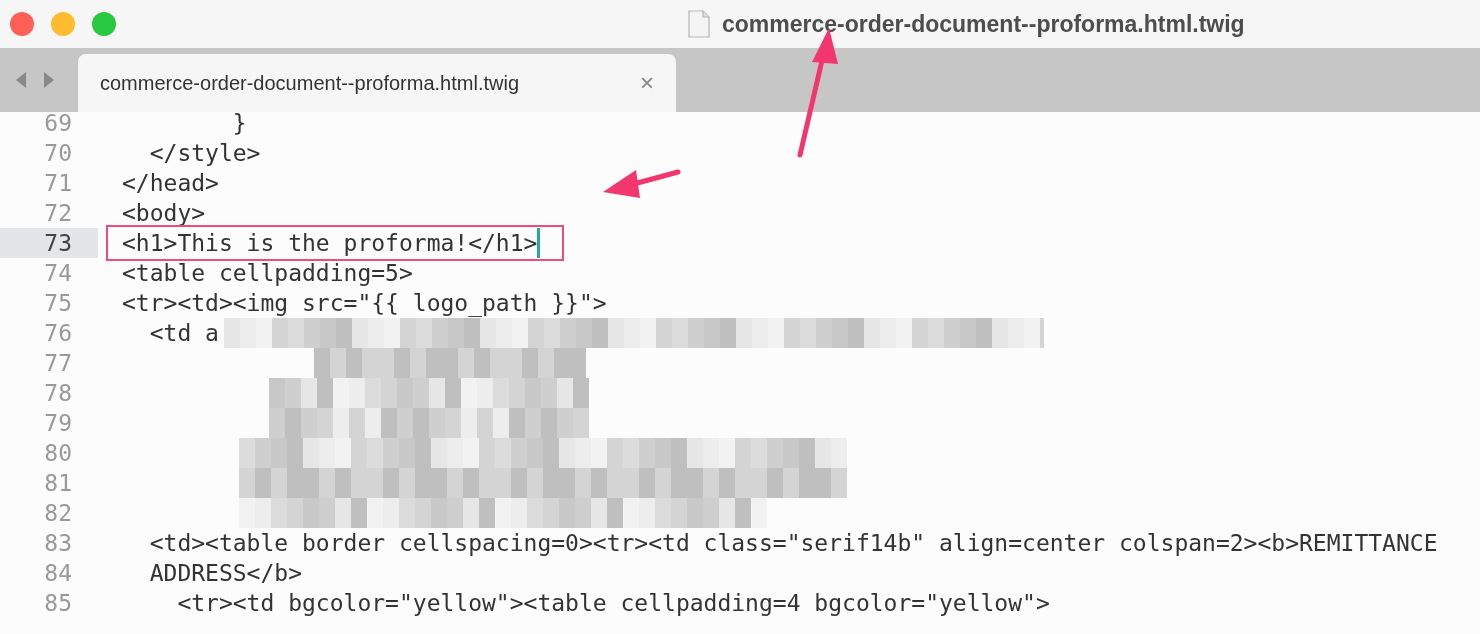 The height and width of the screenshot is (634, 1480). Describe the element at coordinates (58, 453) in the screenshot. I see `line-number: 80` at that location.